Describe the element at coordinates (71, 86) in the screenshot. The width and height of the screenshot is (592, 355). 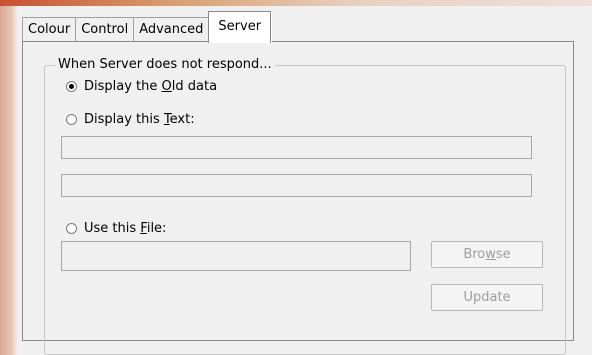
I see `radio-button-checked` at that location.